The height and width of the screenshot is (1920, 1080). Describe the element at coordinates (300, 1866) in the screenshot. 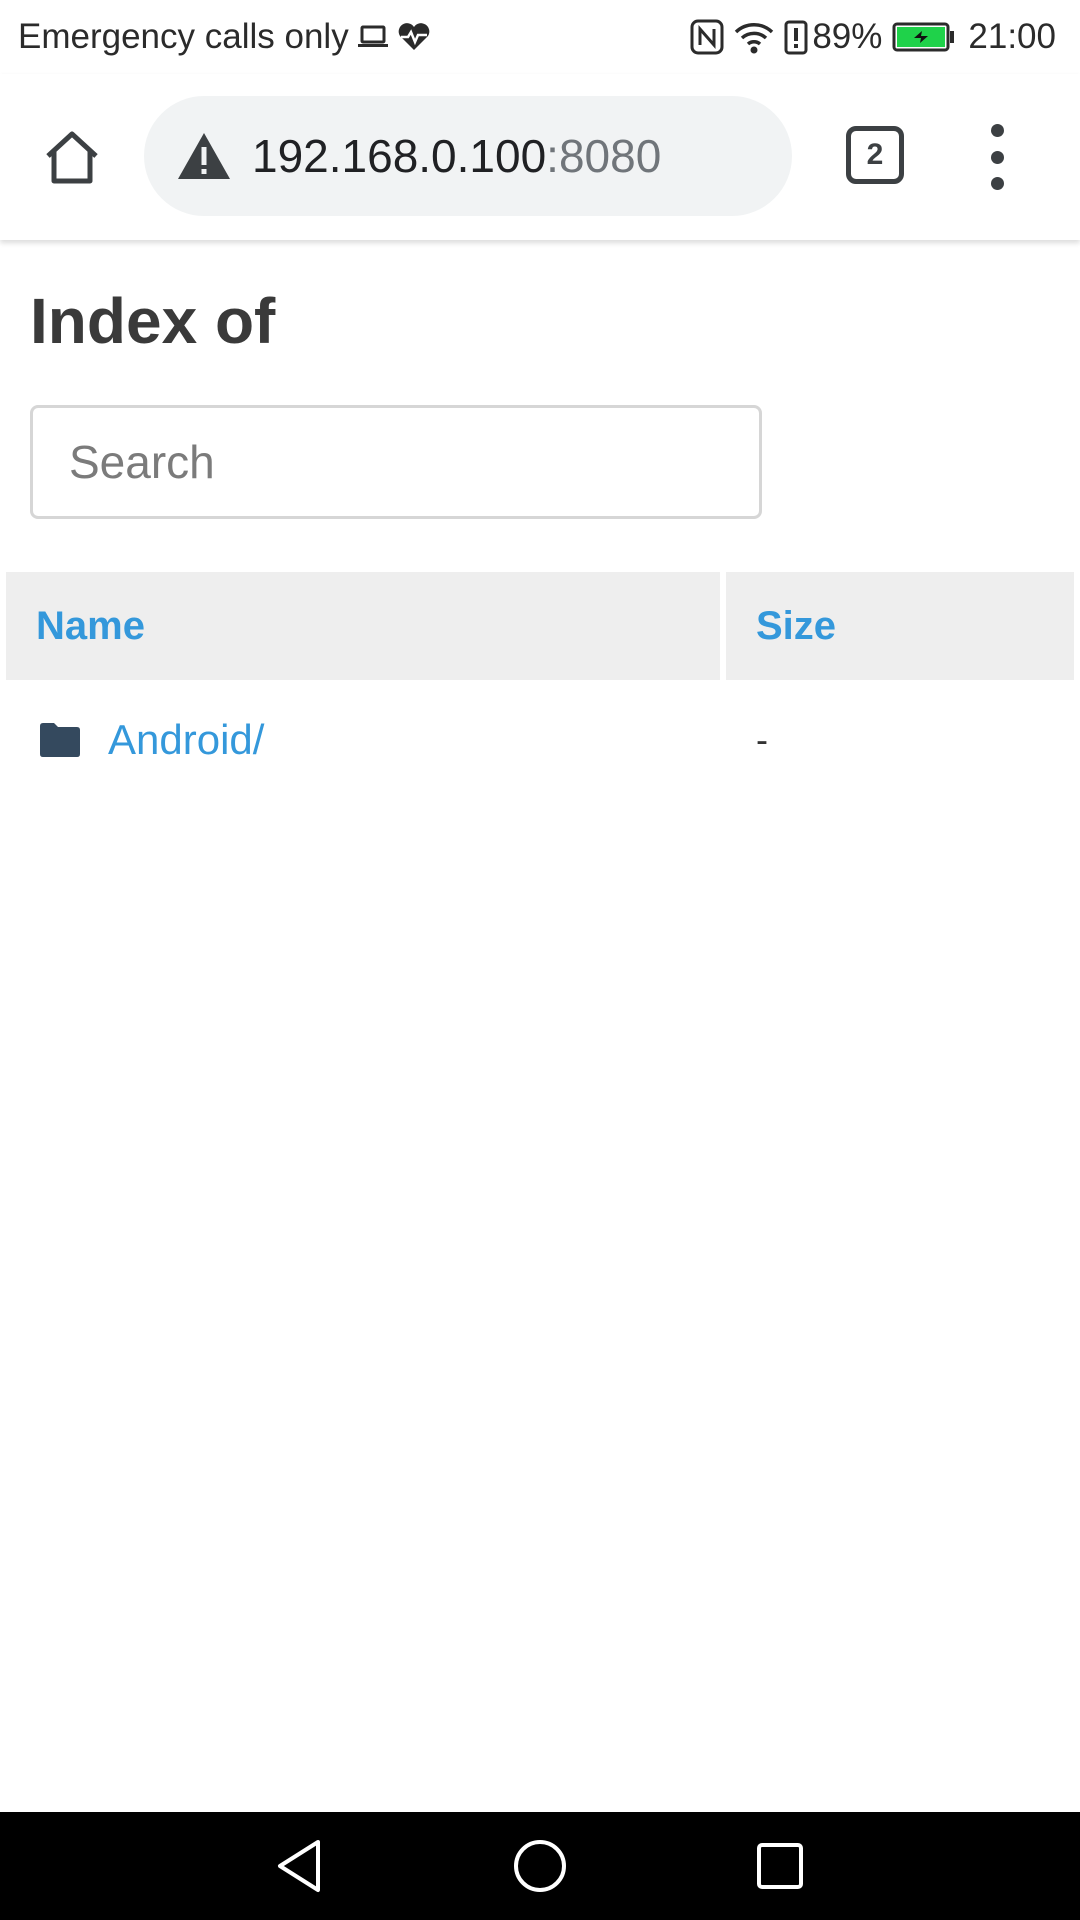

I see `back-icon` at that location.